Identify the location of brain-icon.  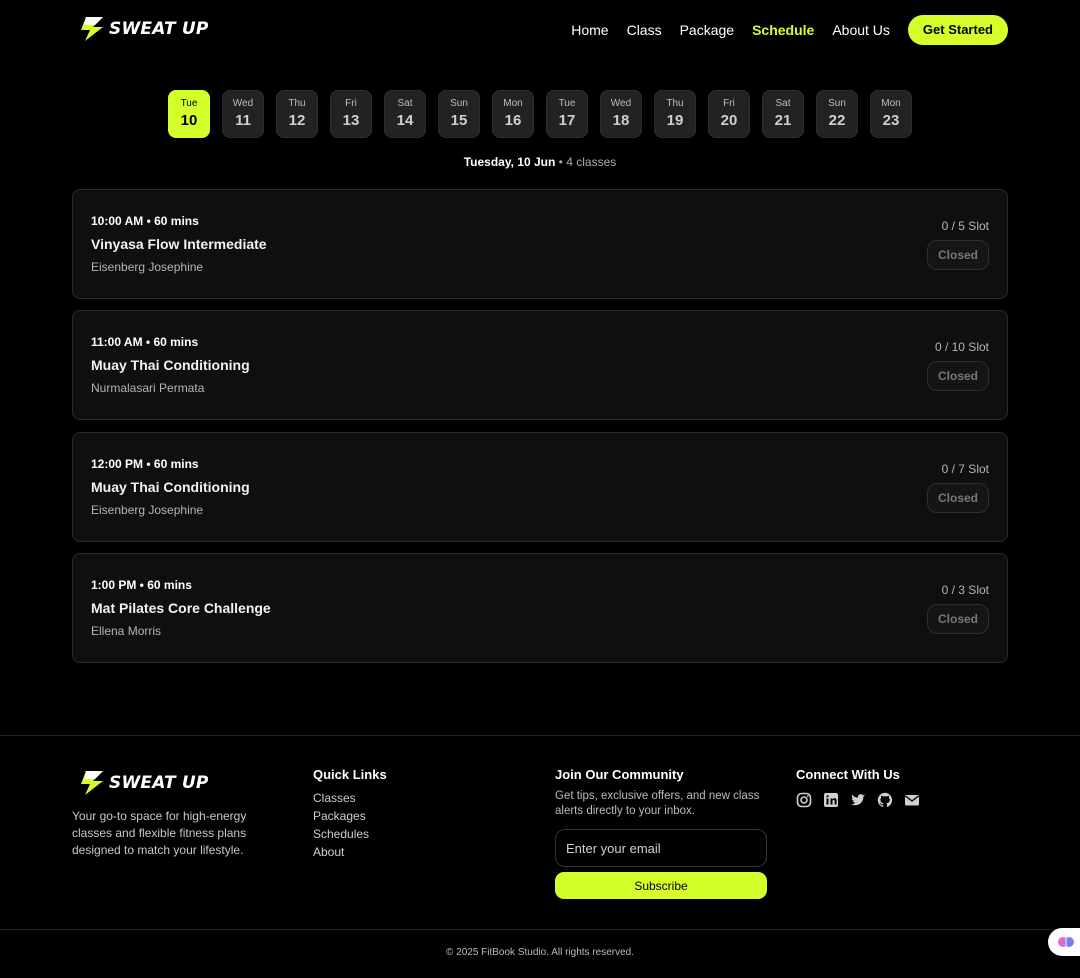
(1066, 942).